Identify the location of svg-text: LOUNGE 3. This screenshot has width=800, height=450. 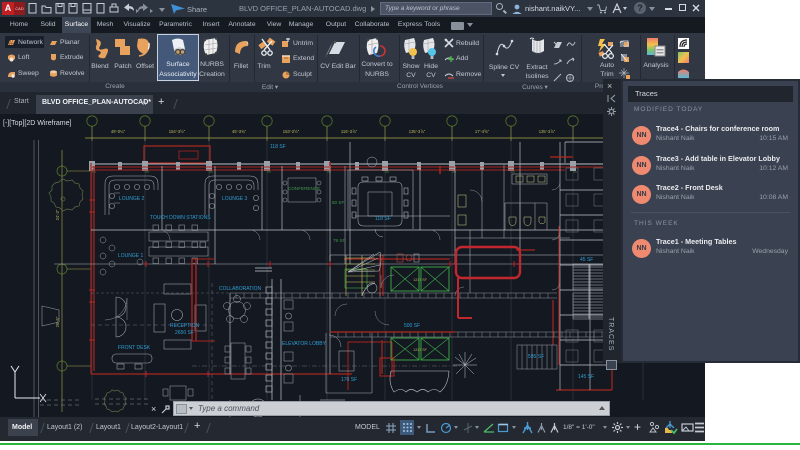
(235, 199).